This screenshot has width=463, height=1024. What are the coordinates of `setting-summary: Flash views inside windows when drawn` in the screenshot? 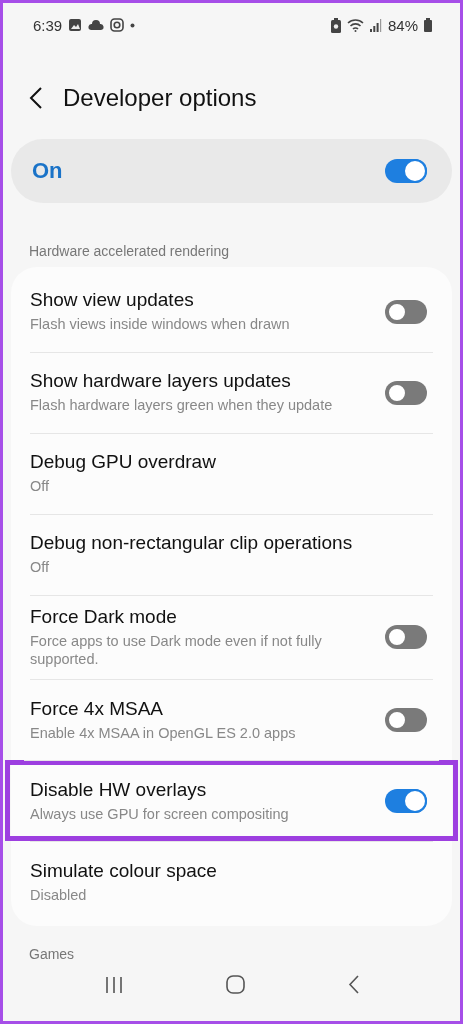 It's located at (160, 324).